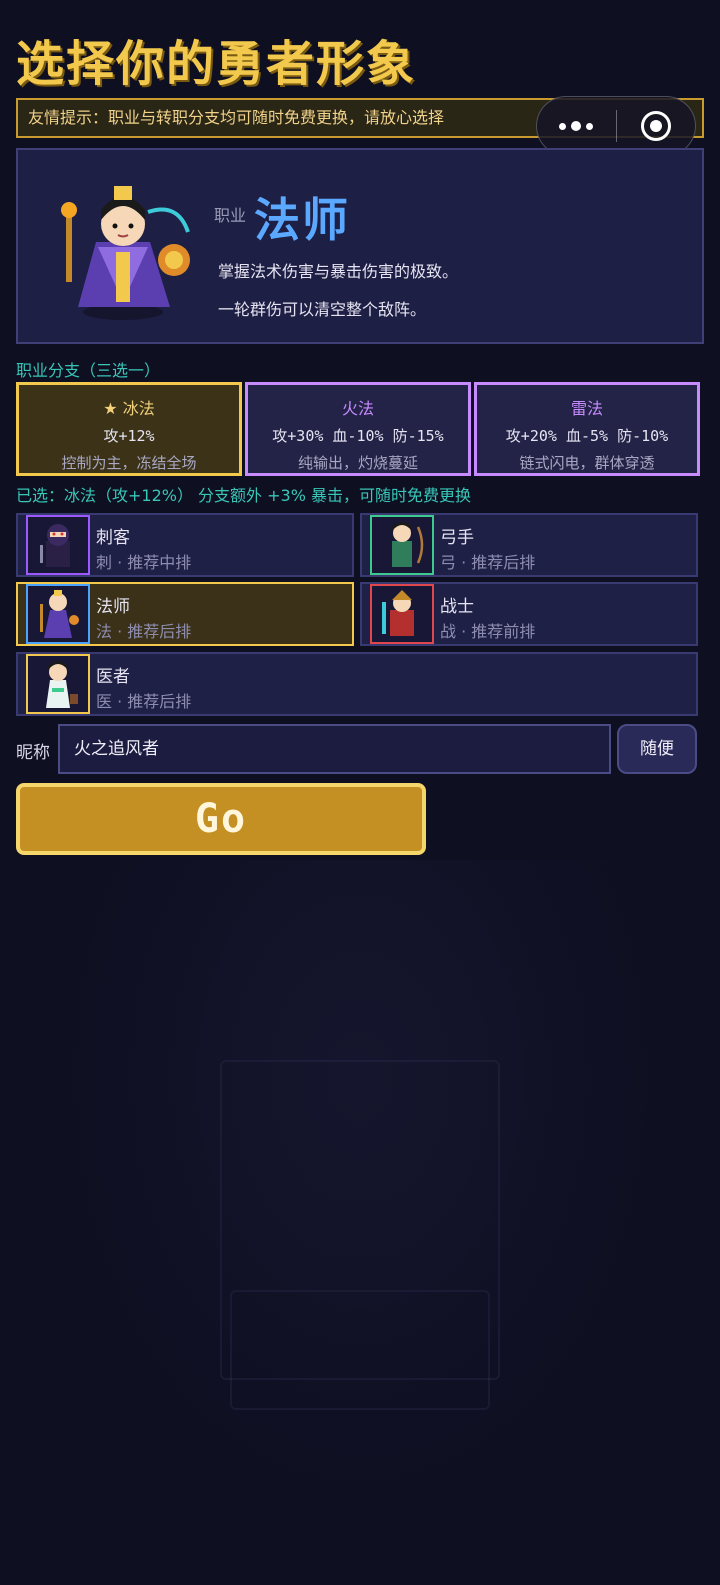 This screenshot has width=720, height=1585. I want to click on job-card-archer: 弓手 弓 · 推荐后排, so click(529, 545).